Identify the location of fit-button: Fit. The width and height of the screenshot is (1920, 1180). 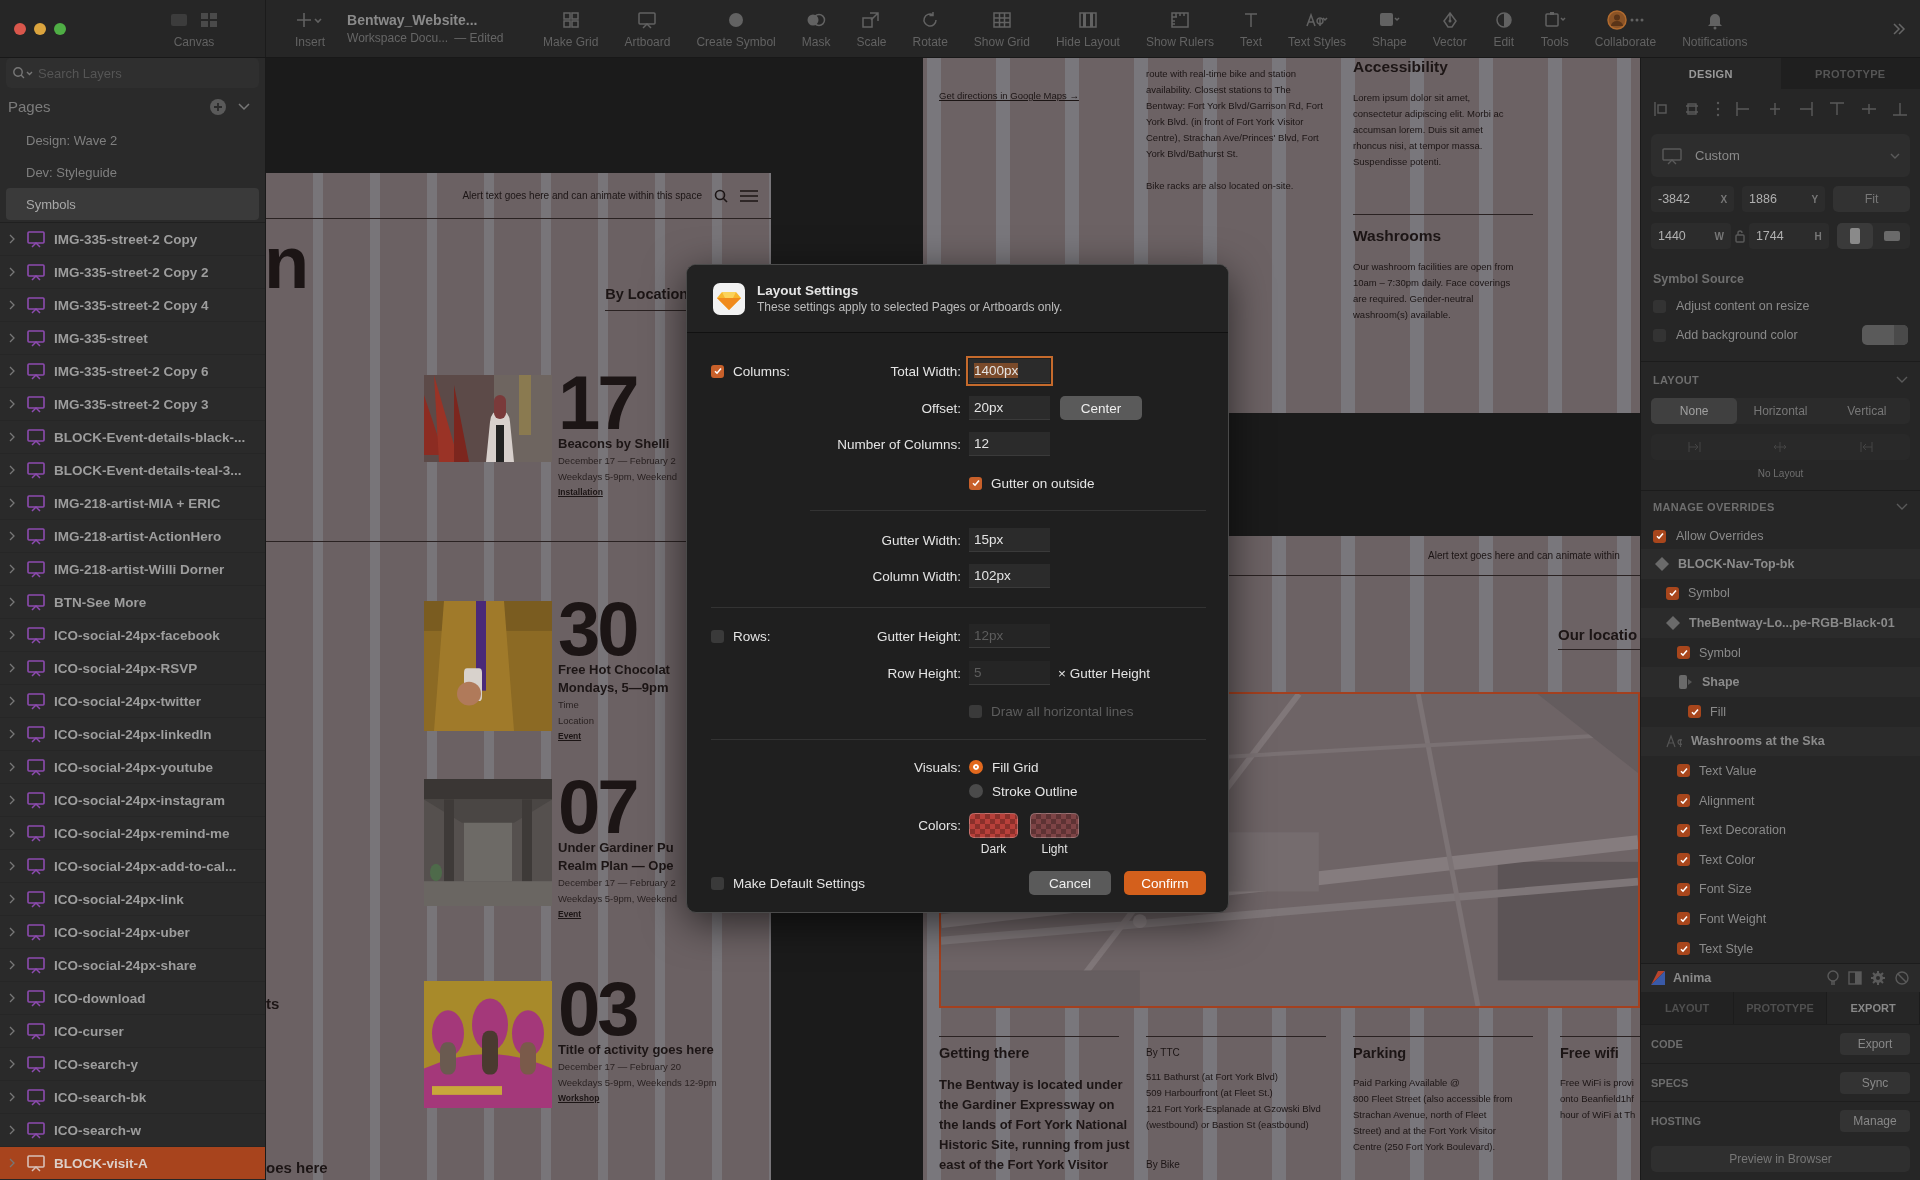
(1871, 199).